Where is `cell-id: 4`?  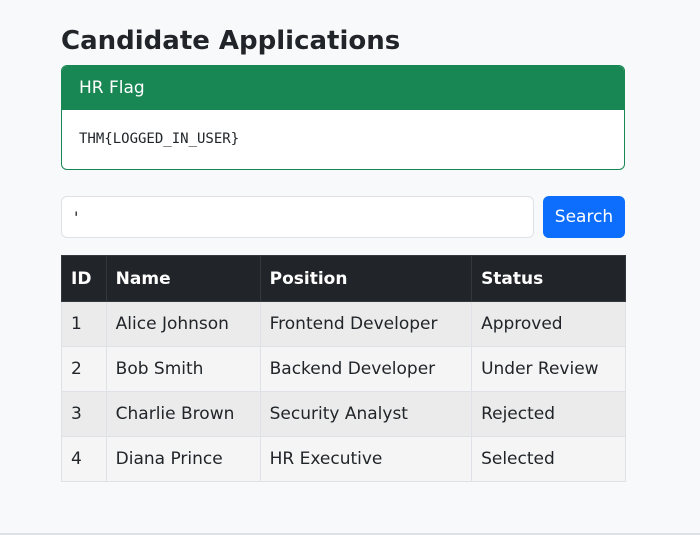 cell-id: 4 is located at coordinates (84, 459).